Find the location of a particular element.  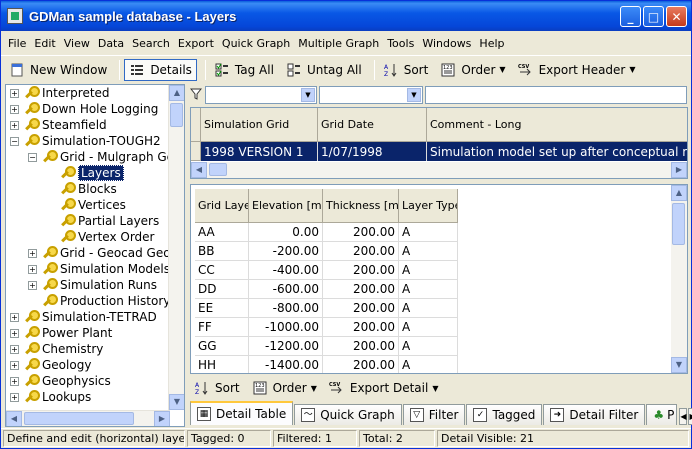

table-row: DD -600.00 200.00 A is located at coordinates (326, 289).